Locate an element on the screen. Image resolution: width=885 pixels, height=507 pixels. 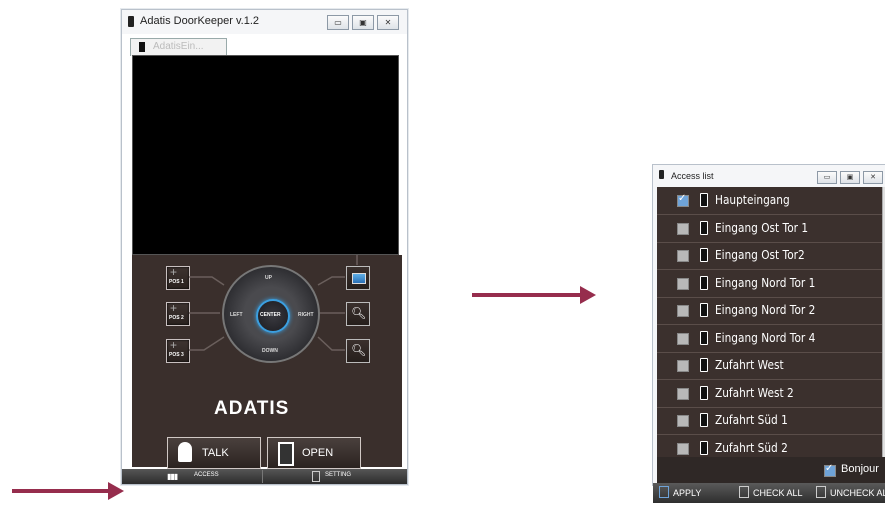
item-label: Zufahrt Süd 1 is located at coordinates (751, 420).